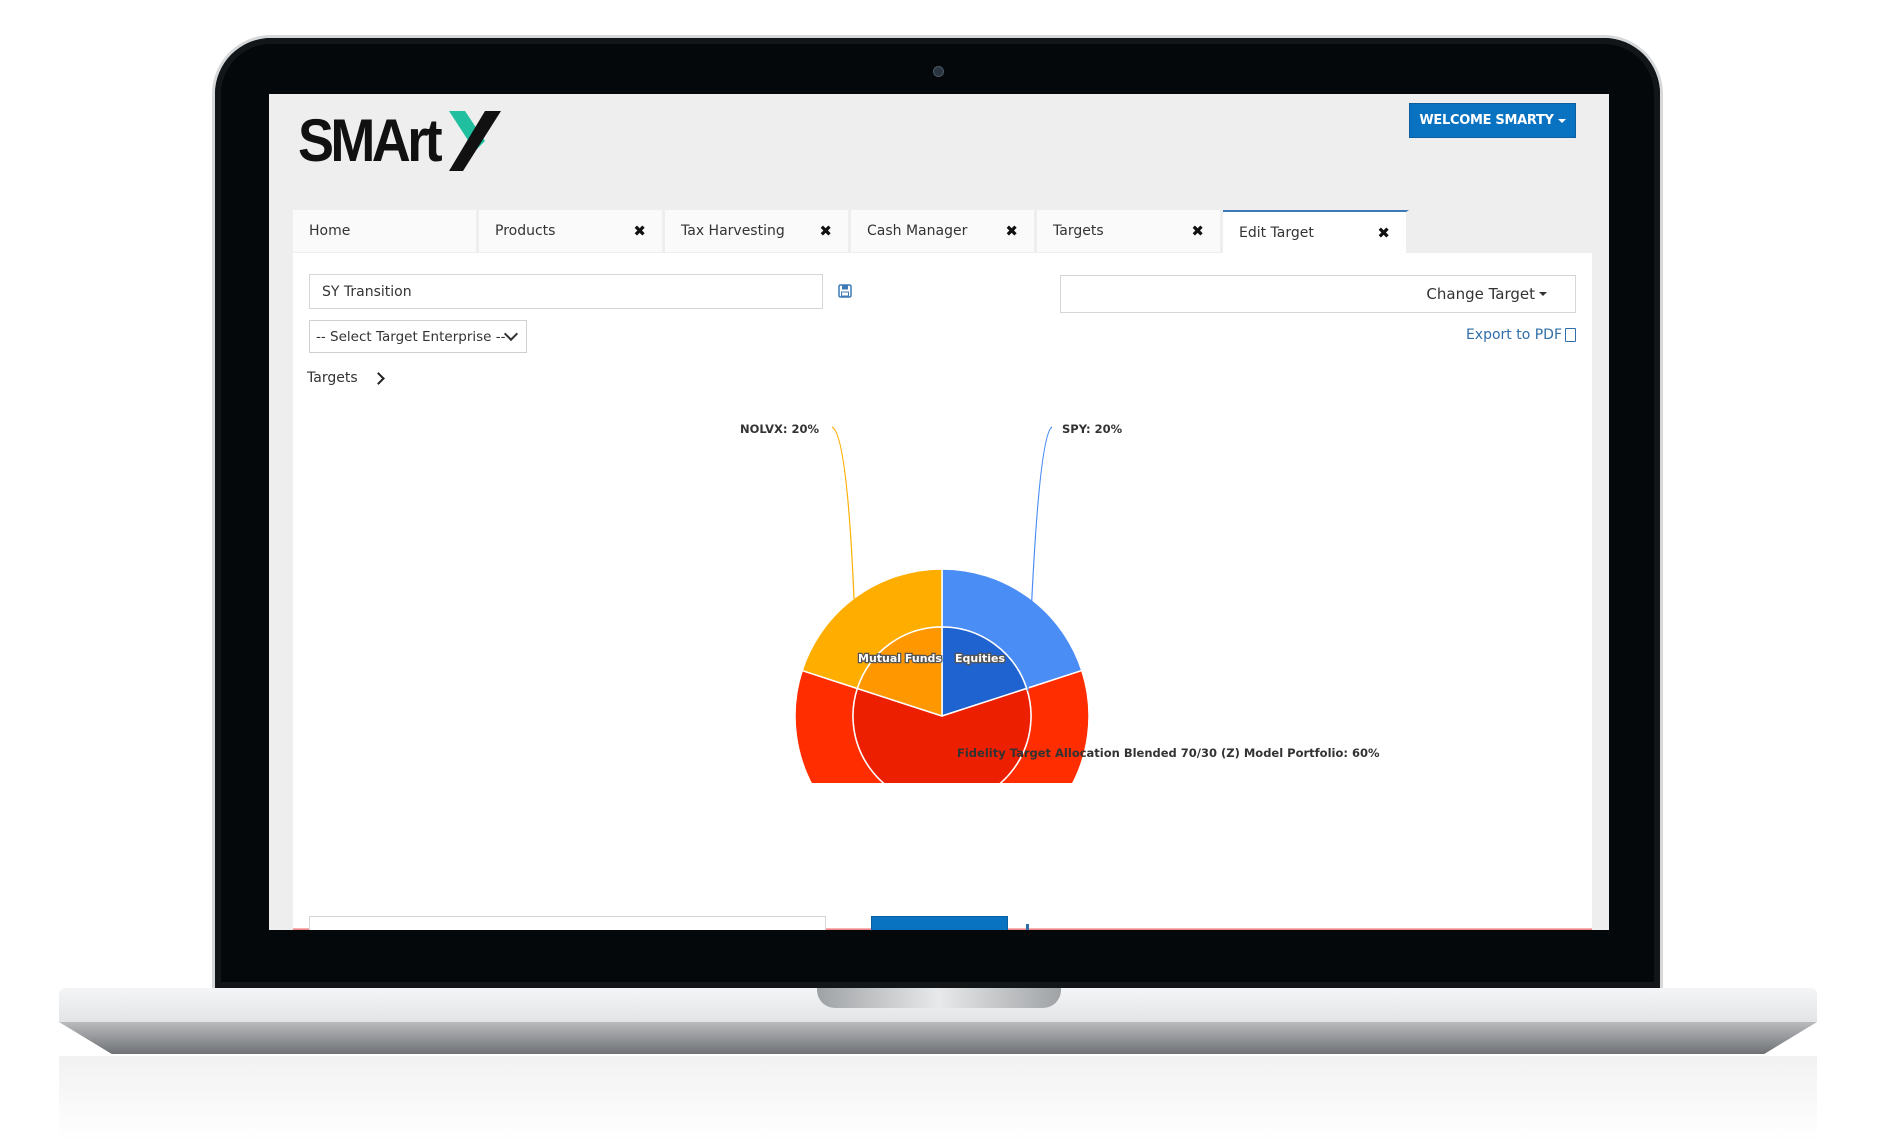 This screenshot has height=1141, width=1885. I want to click on floppy-disk-icon, so click(845, 291).